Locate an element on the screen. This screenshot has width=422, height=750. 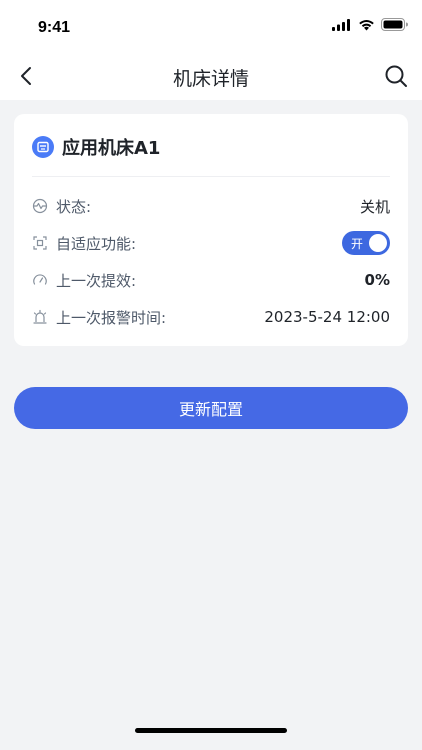
pulse-icon is located at coordinates (40, 206).